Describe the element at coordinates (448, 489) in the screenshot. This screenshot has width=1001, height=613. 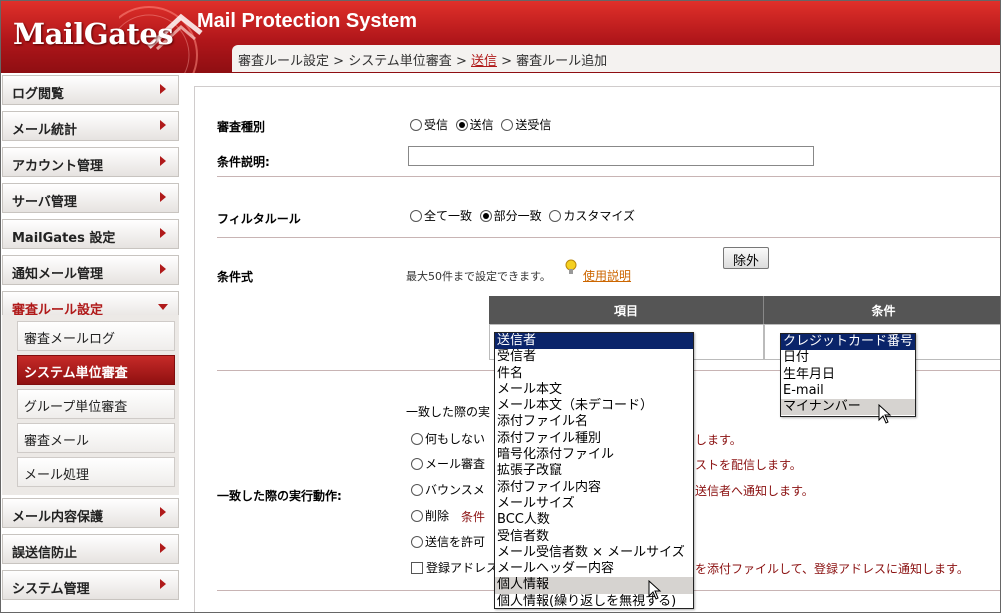
I see `action-option-bounce: バウンスメ` at that location.